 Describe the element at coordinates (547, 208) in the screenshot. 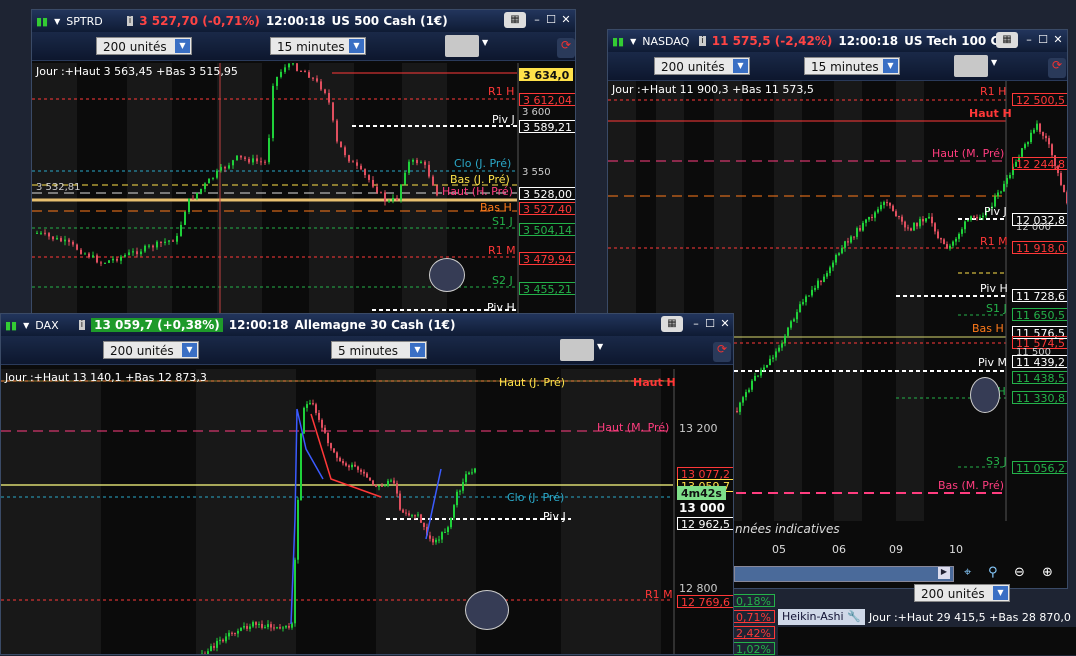

I see `axis-label: 3 527,40` at that location.